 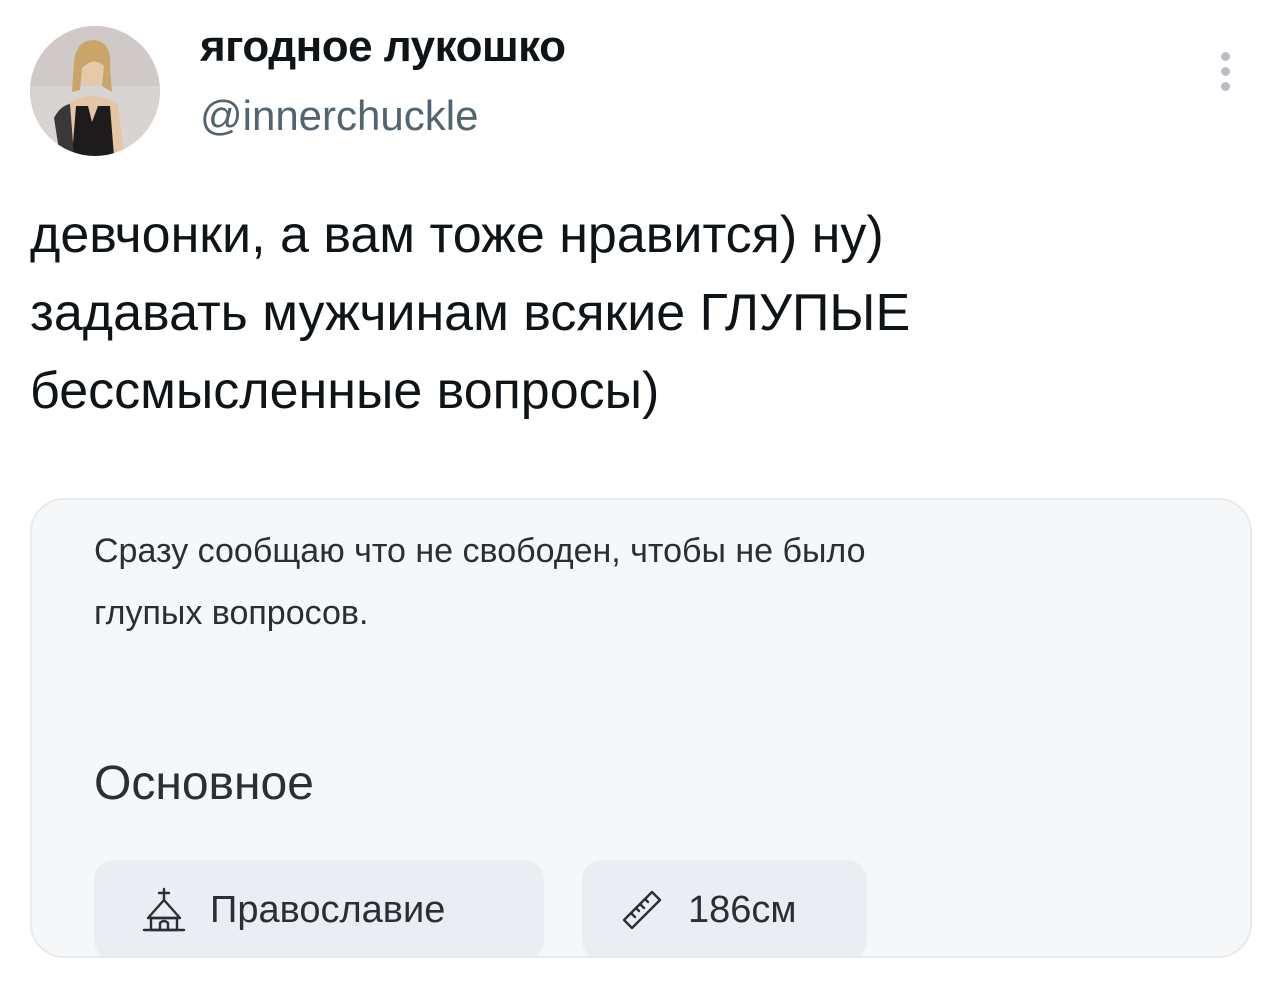 I want to click on tweet-text-line: девчонки, а вам тоже нравится) ну), so click(x=457, y=235).